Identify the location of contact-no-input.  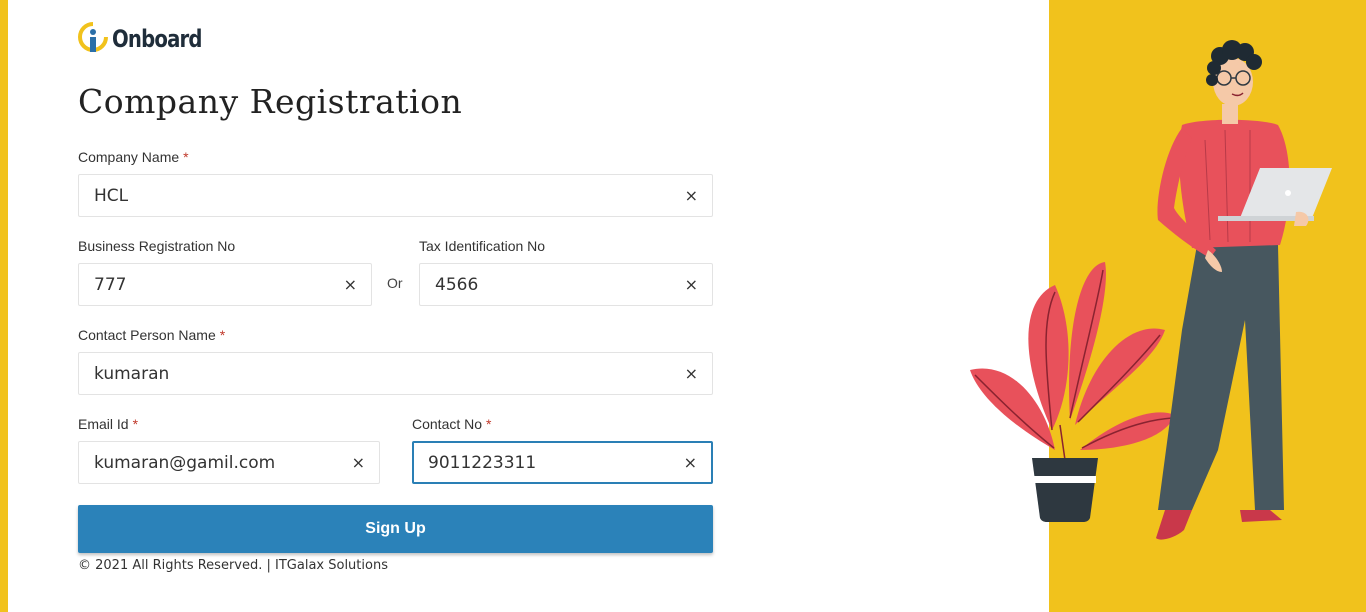
(551, 462).